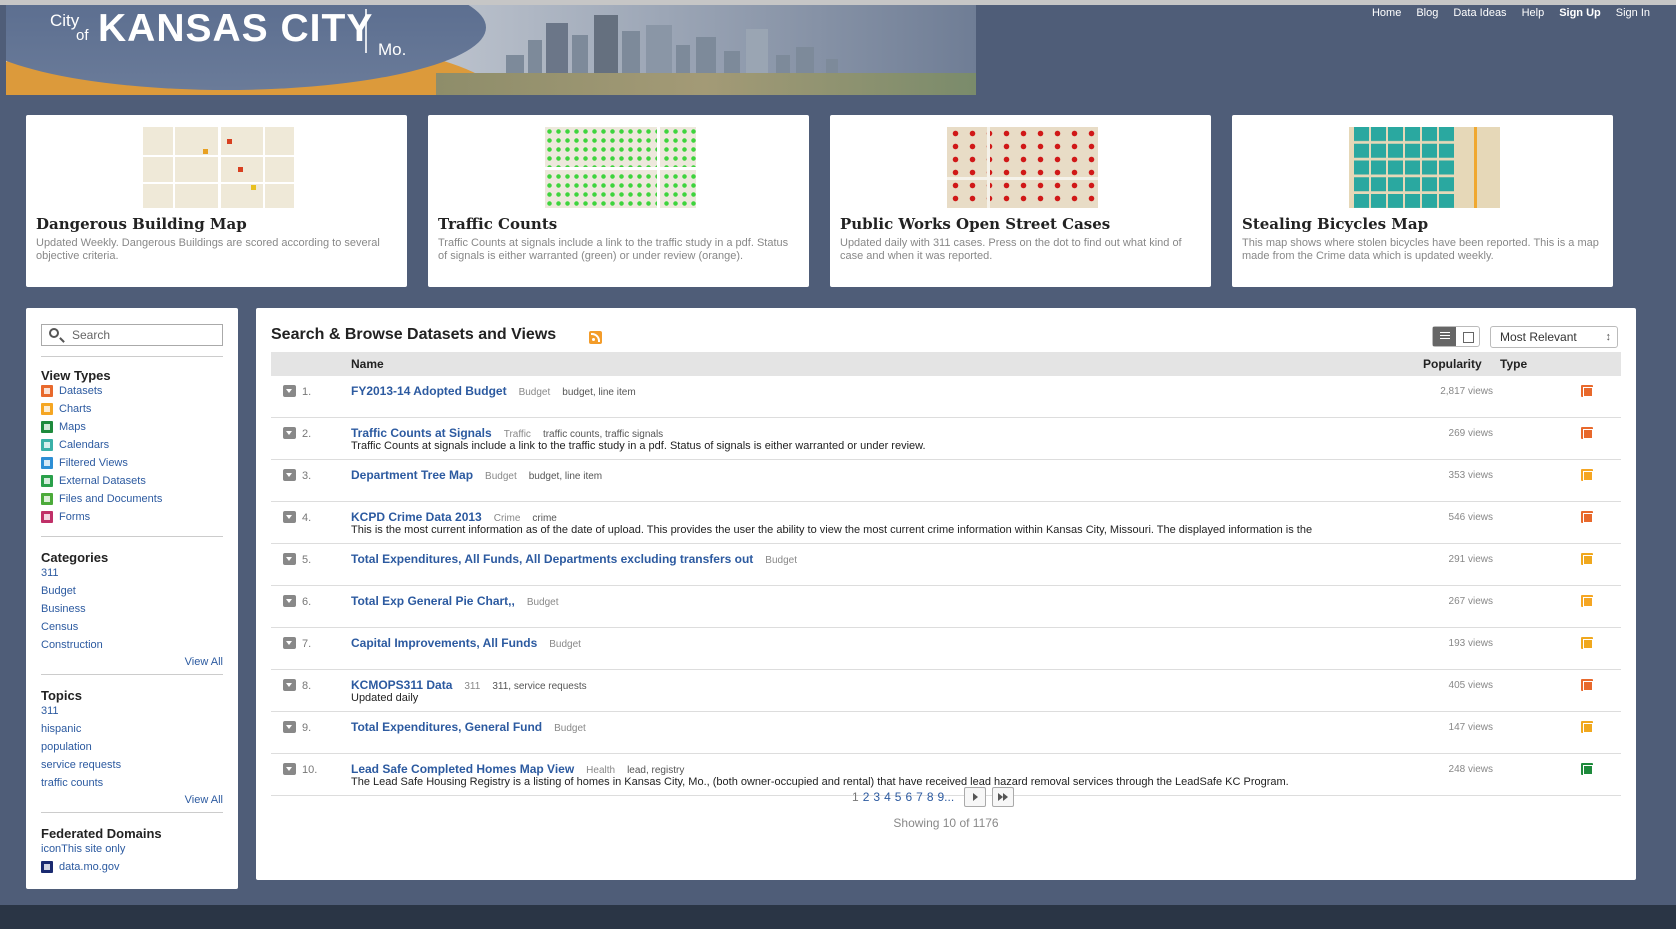 Image resolution: width=1676 pixels, height=929 pixels. Describe the element at coordinates (908, 797) in the screenshot. I see `page-link: 6` at that location.